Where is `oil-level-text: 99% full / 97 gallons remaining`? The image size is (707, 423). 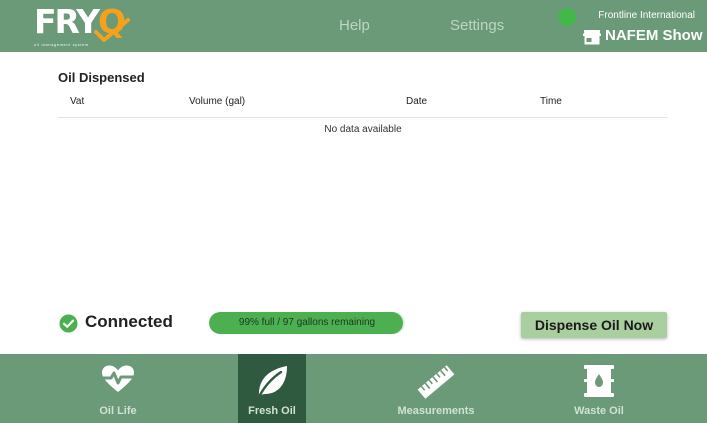
oil-level-text: 99% full / 97 gallons remaining is located at coordinates (307, 322).